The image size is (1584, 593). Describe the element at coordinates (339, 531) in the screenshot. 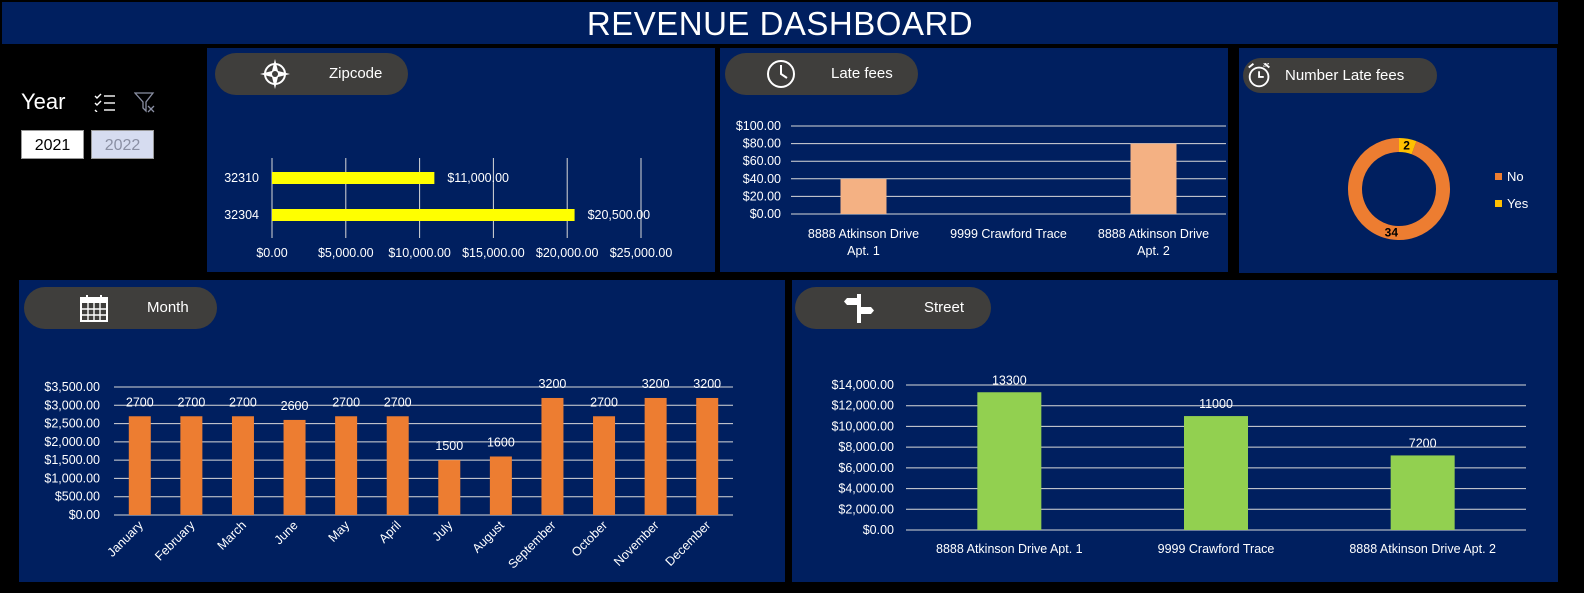

I see `x-tick-label: May` at that location.